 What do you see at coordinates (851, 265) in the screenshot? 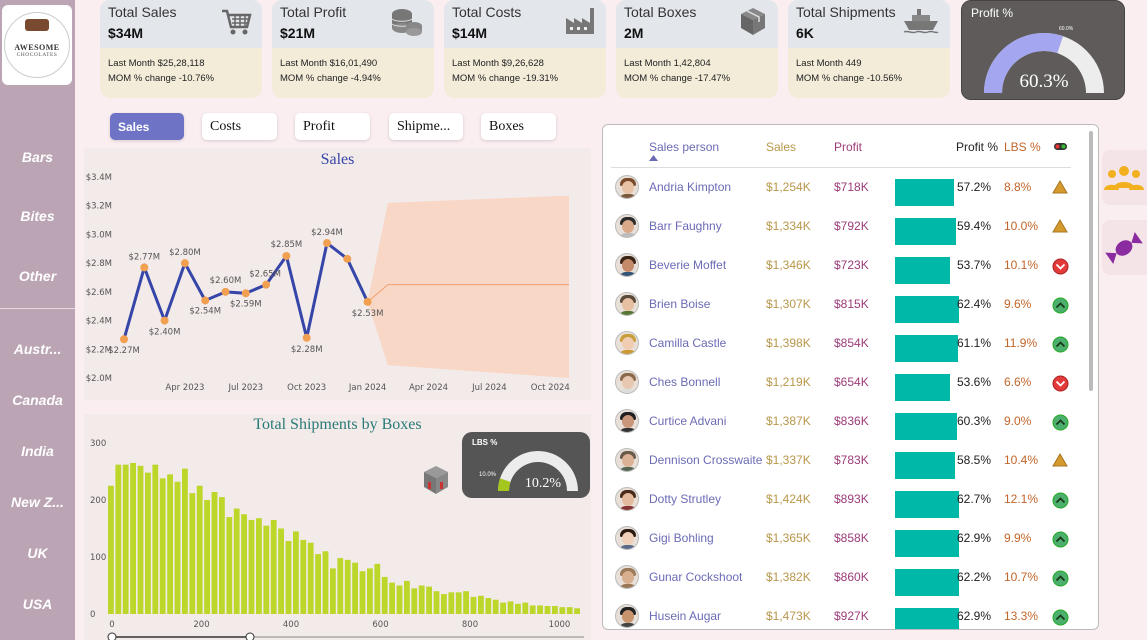
I see `cell-profit: $723K` at bounding box center [851, 265].